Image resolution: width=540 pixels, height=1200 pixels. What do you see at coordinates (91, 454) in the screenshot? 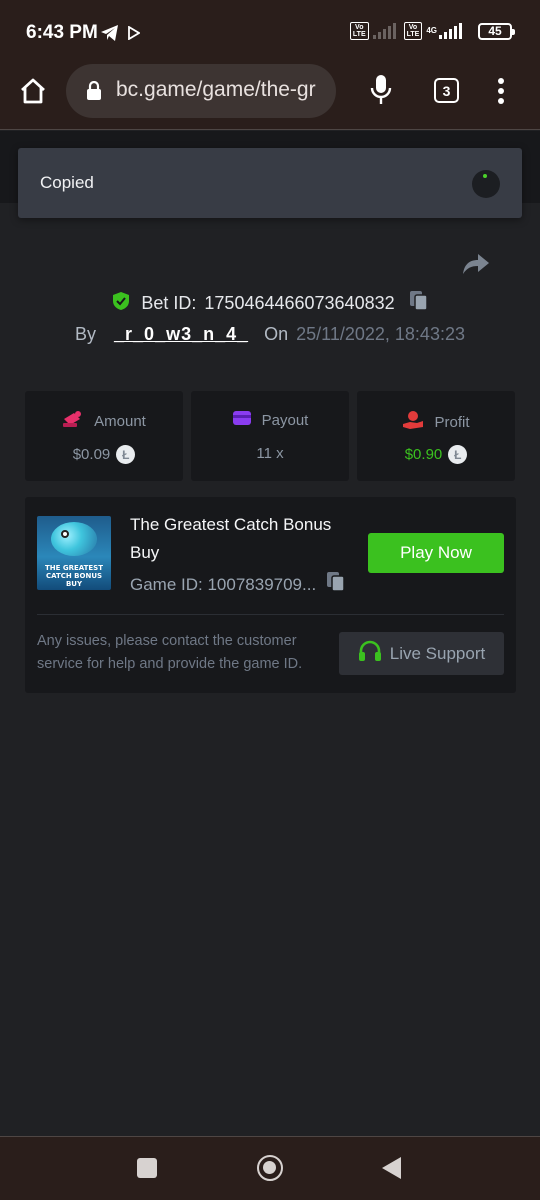
I see `amount-value: $0.09` at bounding box center [91, 454].